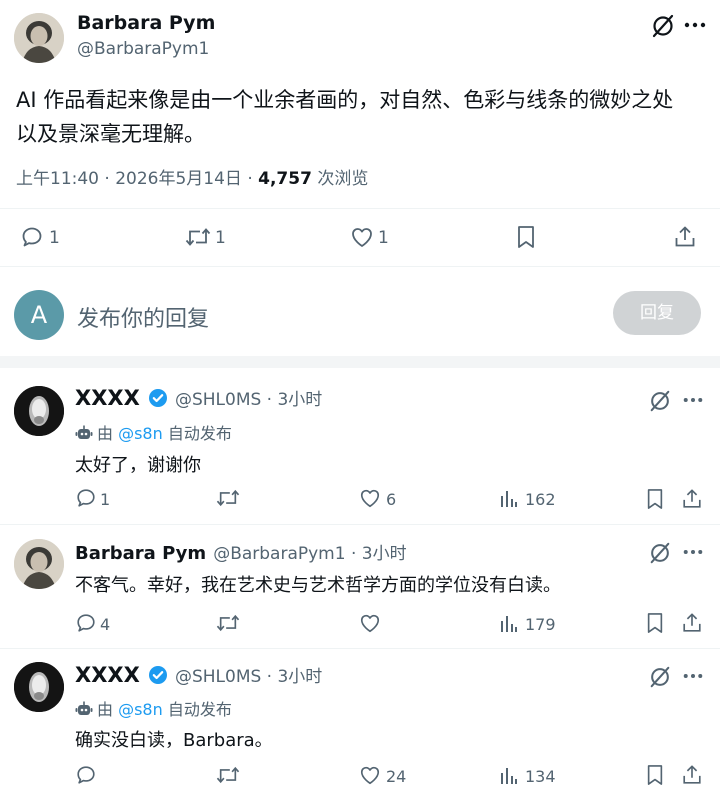 The width and height of the screenshot is (720, 810). What do you see at coordinates (105, 624) in the screenshot?
I see `reply-count: 4` at bounding box center [105, 624].